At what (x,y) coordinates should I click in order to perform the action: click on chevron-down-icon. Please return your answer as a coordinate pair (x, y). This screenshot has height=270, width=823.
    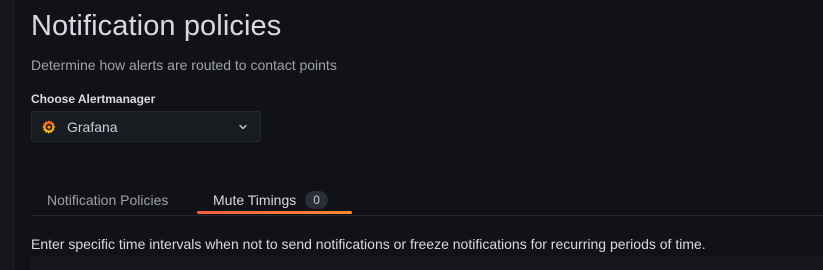
    Looking at the image, I should click on (243, 127).